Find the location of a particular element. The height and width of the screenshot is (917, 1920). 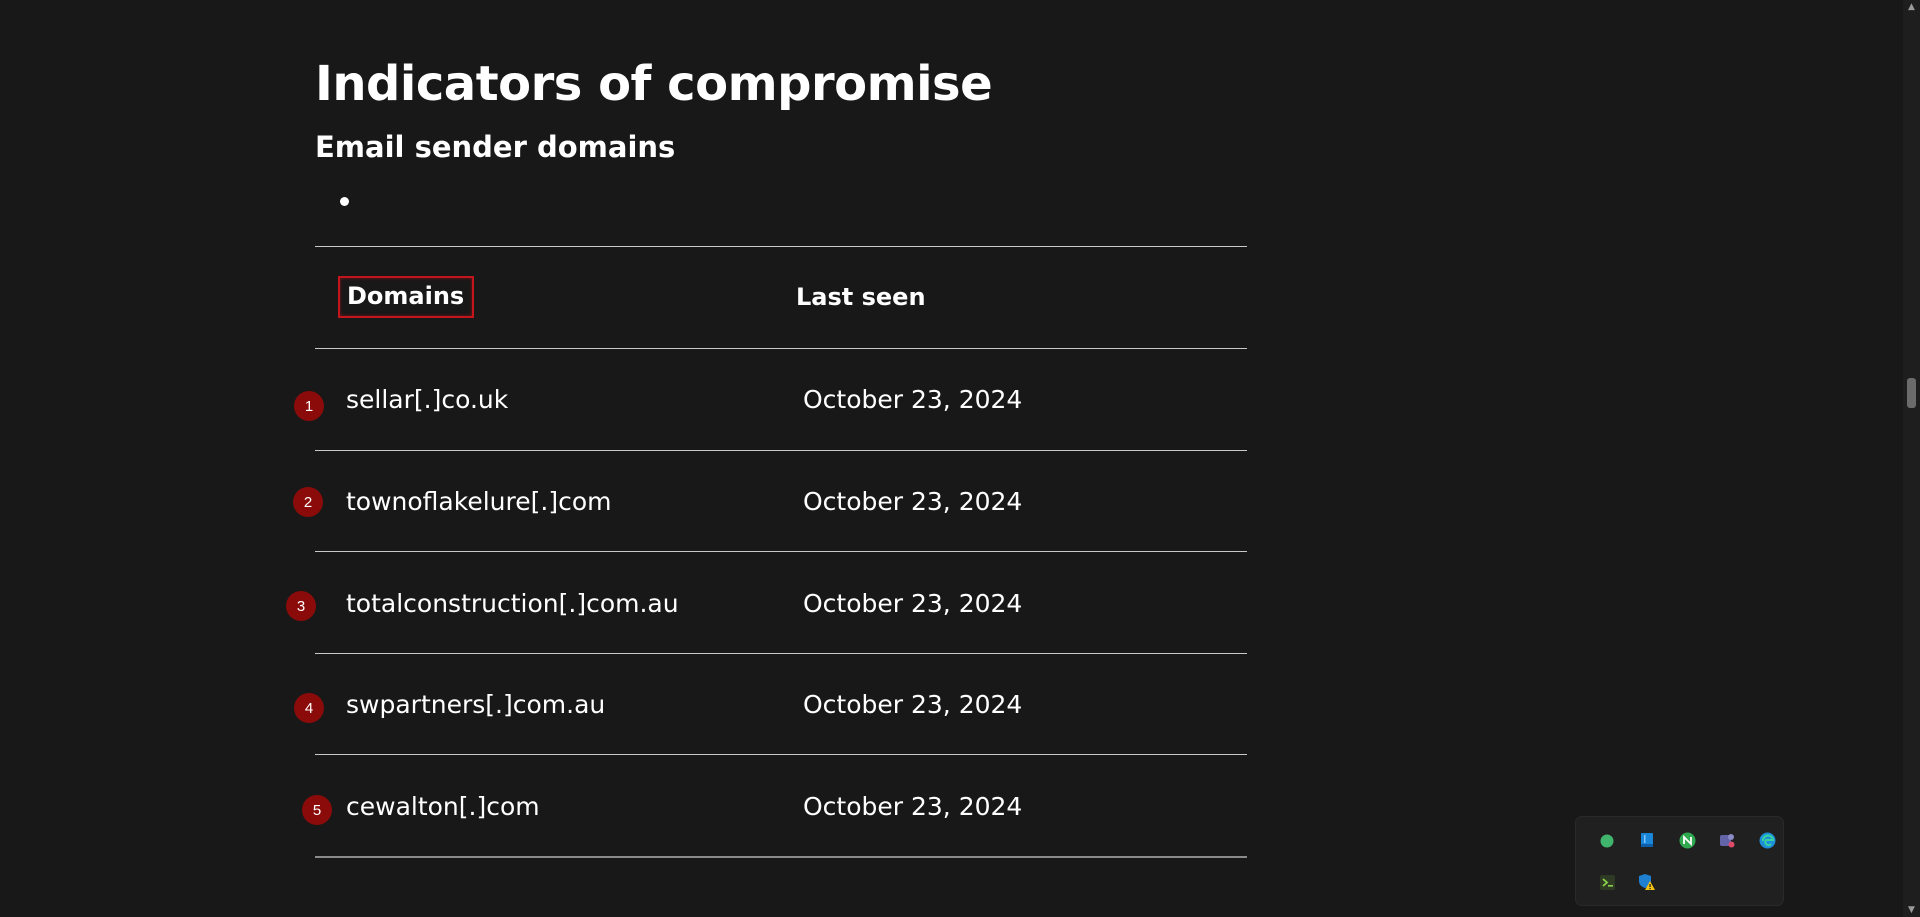

table-top-border is located at coordinates (781, 246).